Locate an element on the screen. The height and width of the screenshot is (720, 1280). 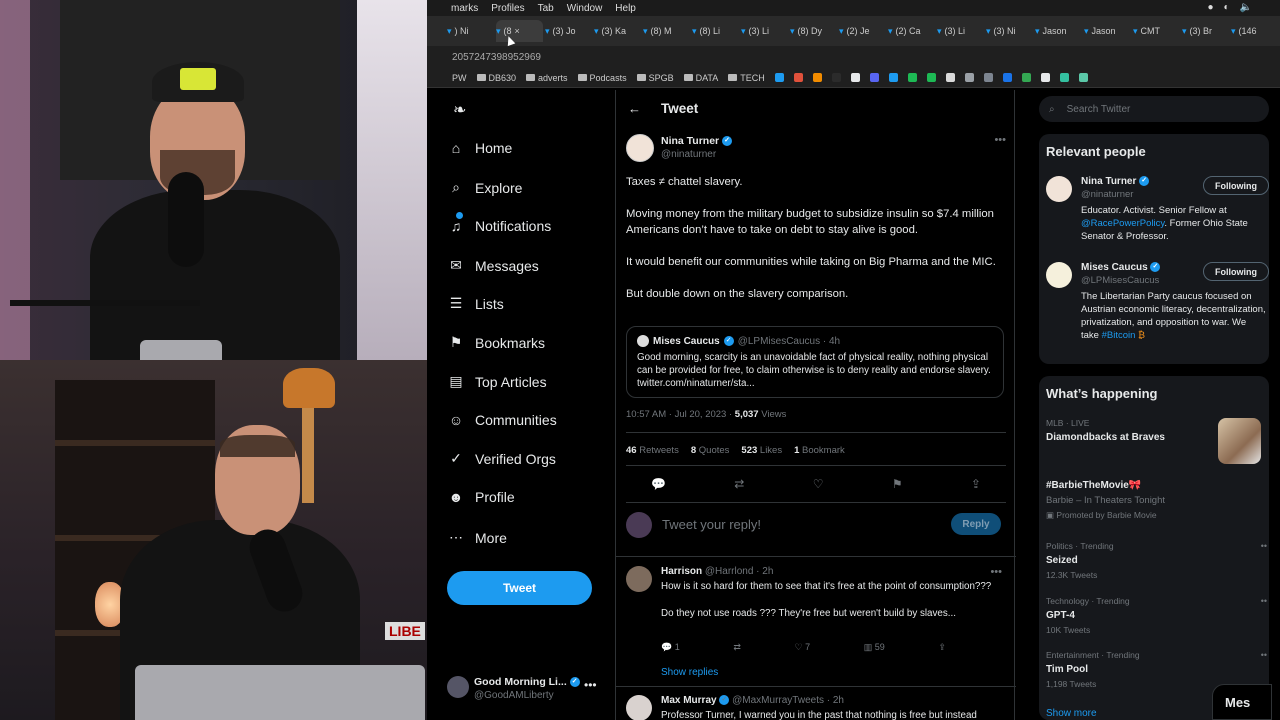
browser-tab: ▾ Jason is located at coordinates (1058, 31).